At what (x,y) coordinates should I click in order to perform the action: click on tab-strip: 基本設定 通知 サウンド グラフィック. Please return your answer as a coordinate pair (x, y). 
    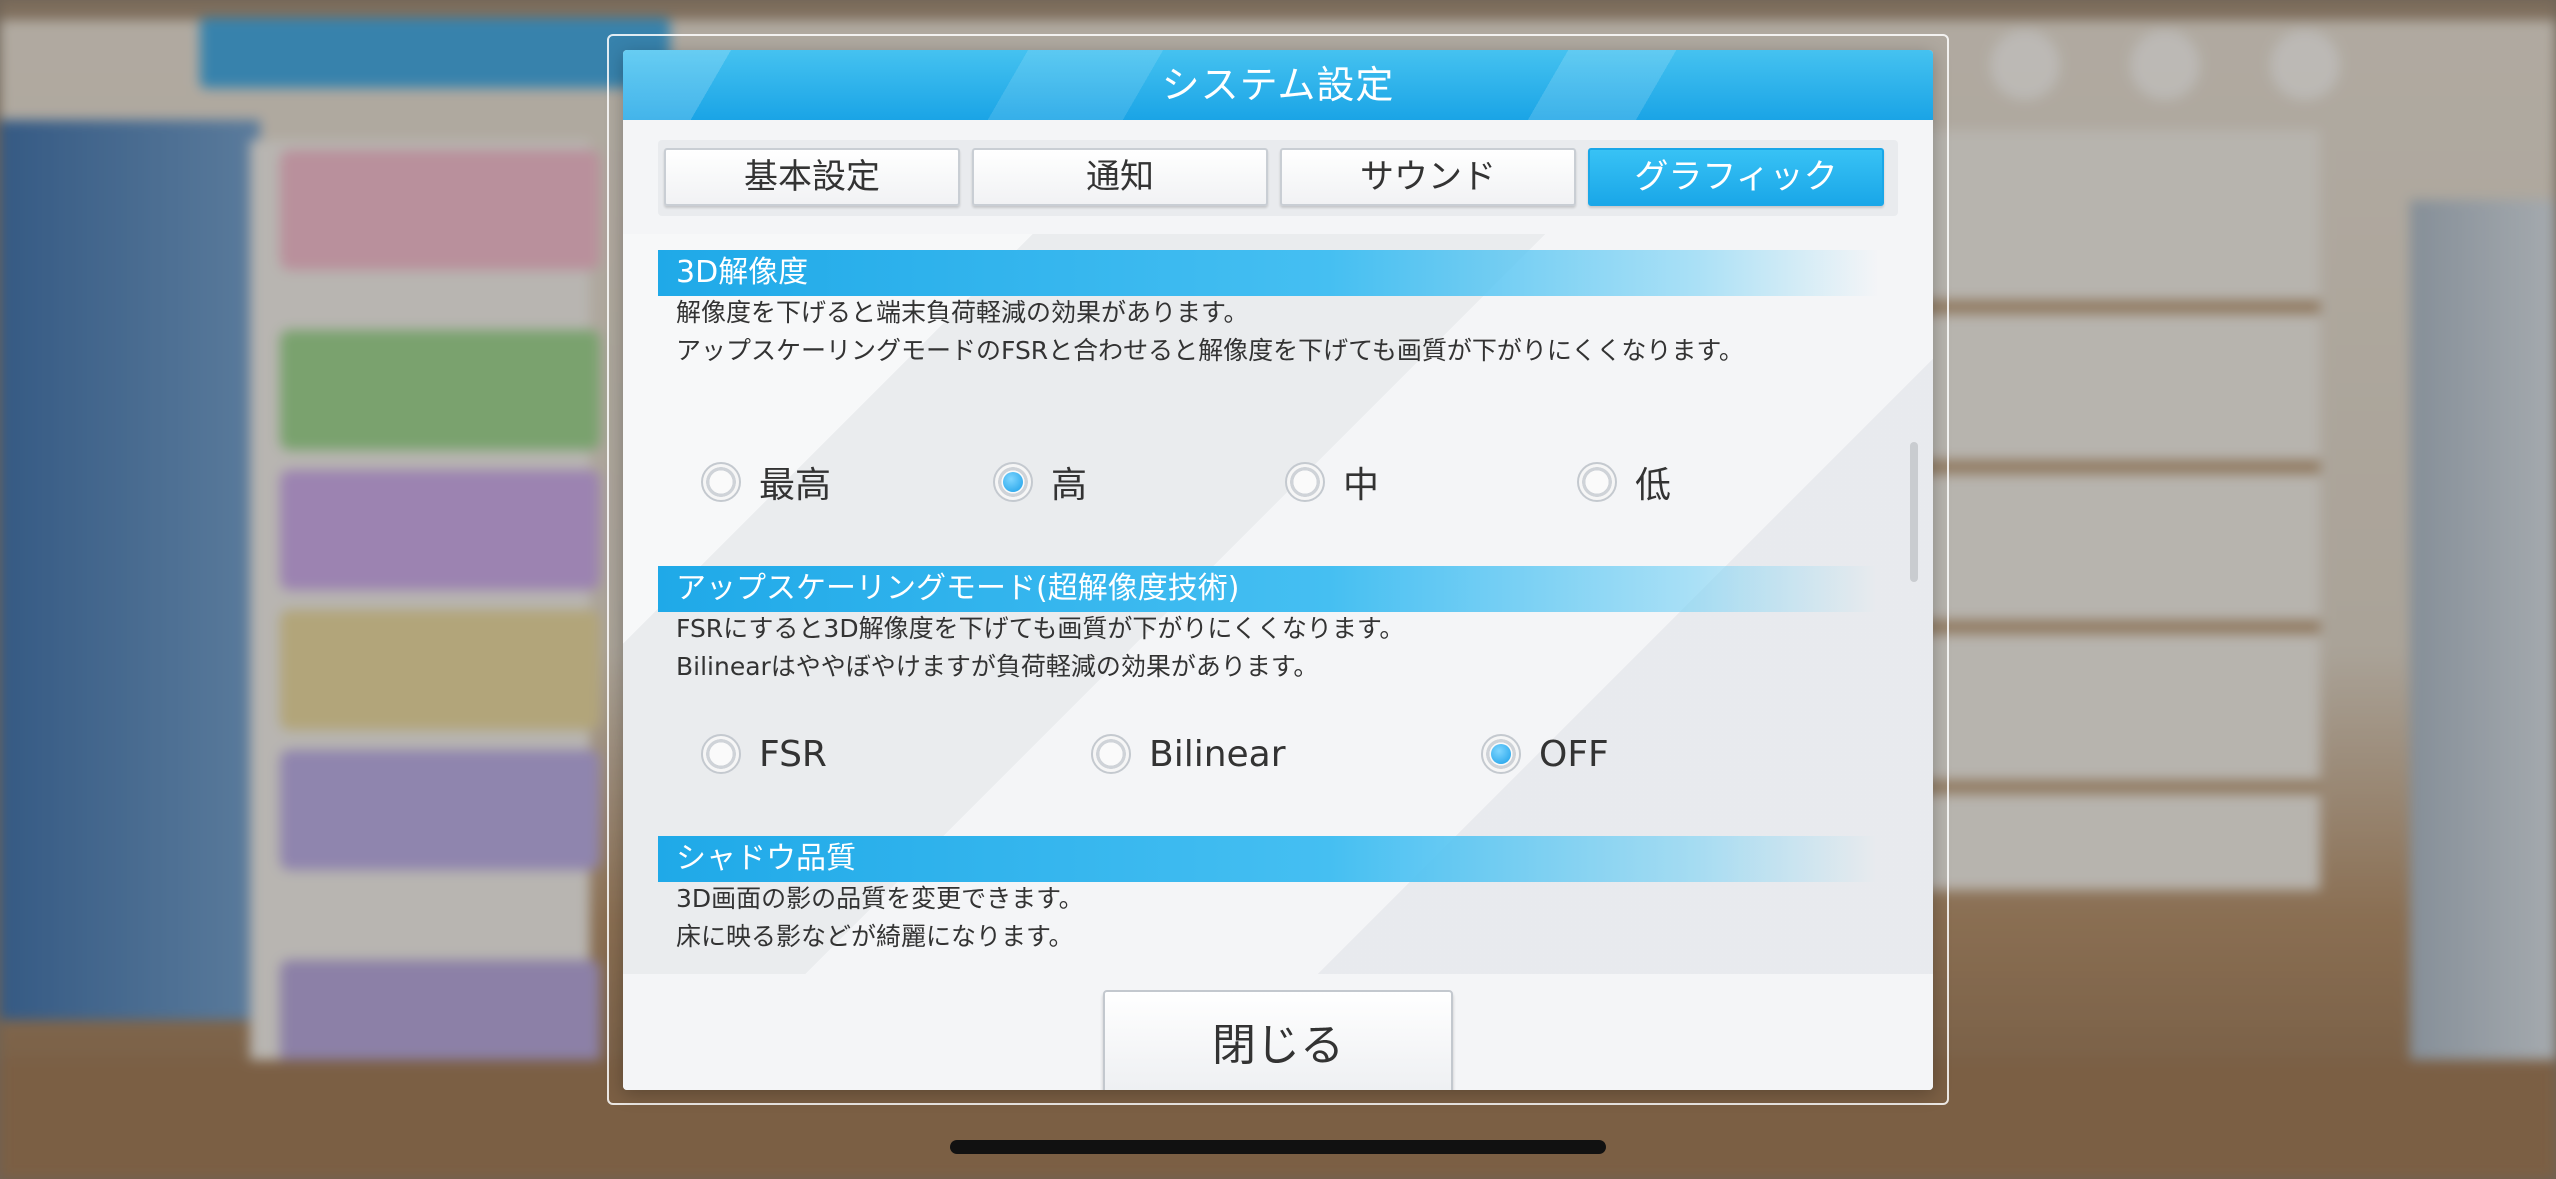
    Looking at the image, I should click on (1278, 178).